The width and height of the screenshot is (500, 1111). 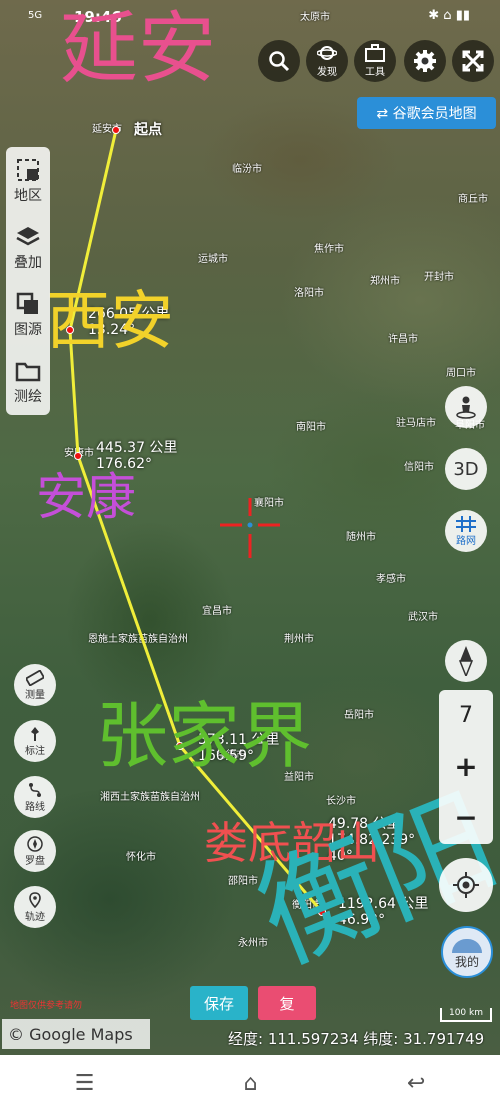 I want to click on start-label: 起点, so click(x=148, y=130).